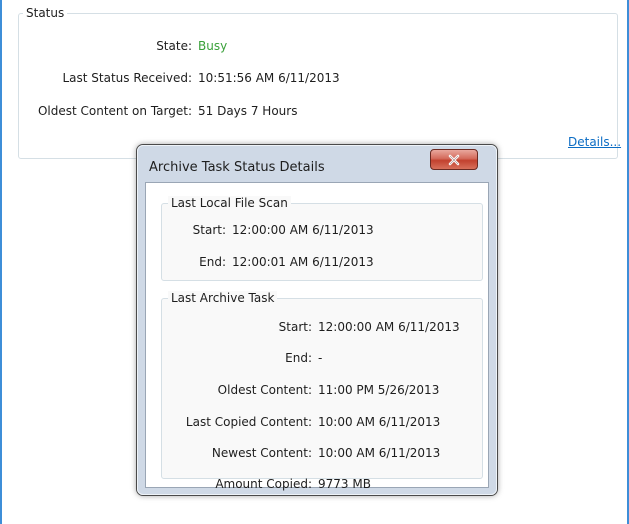 This screenshot has width=629, height=524. What do you see at coordinates (237, 167) in the screenshot?
I see `dialog-title: Archive Task Status Details` at bounding box center [237, 167].